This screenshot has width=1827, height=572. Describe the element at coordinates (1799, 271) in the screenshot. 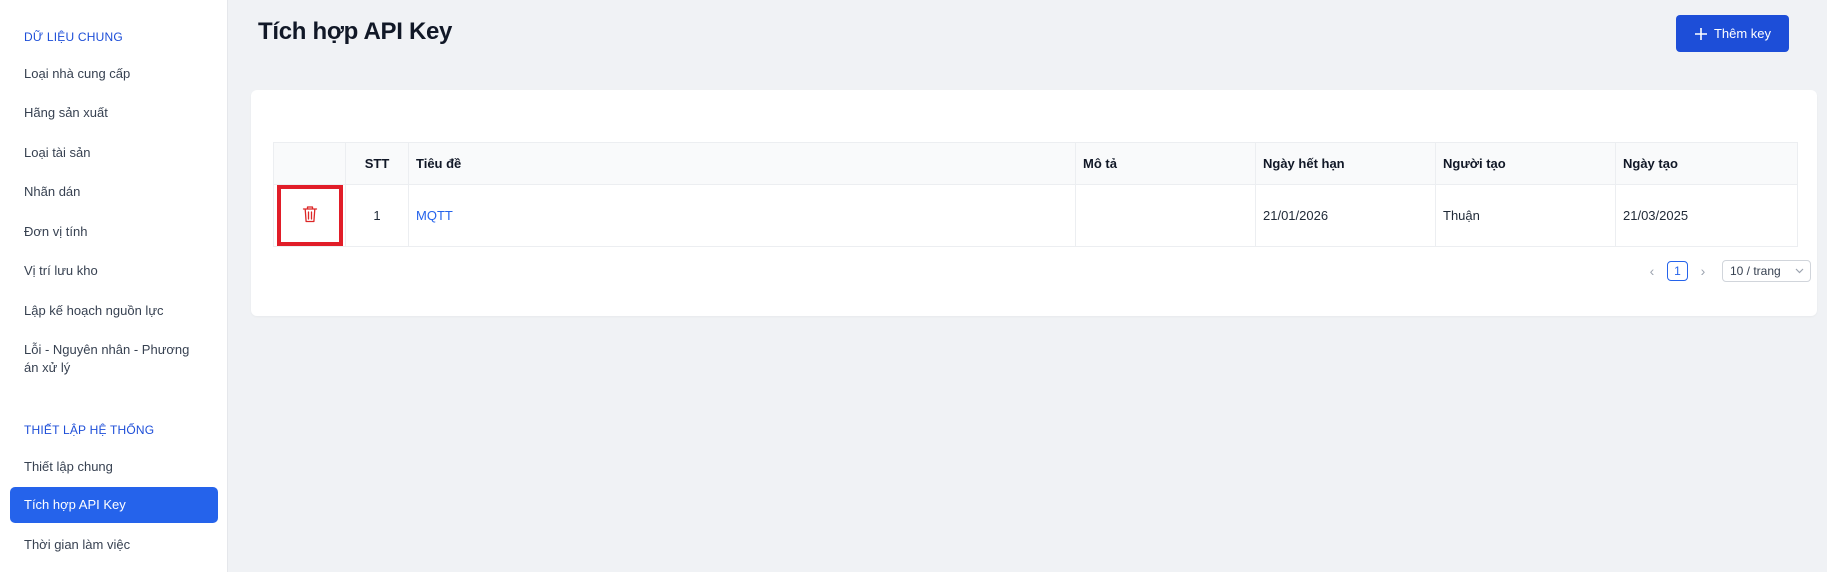

I see `chevron-down-icon` at that location.